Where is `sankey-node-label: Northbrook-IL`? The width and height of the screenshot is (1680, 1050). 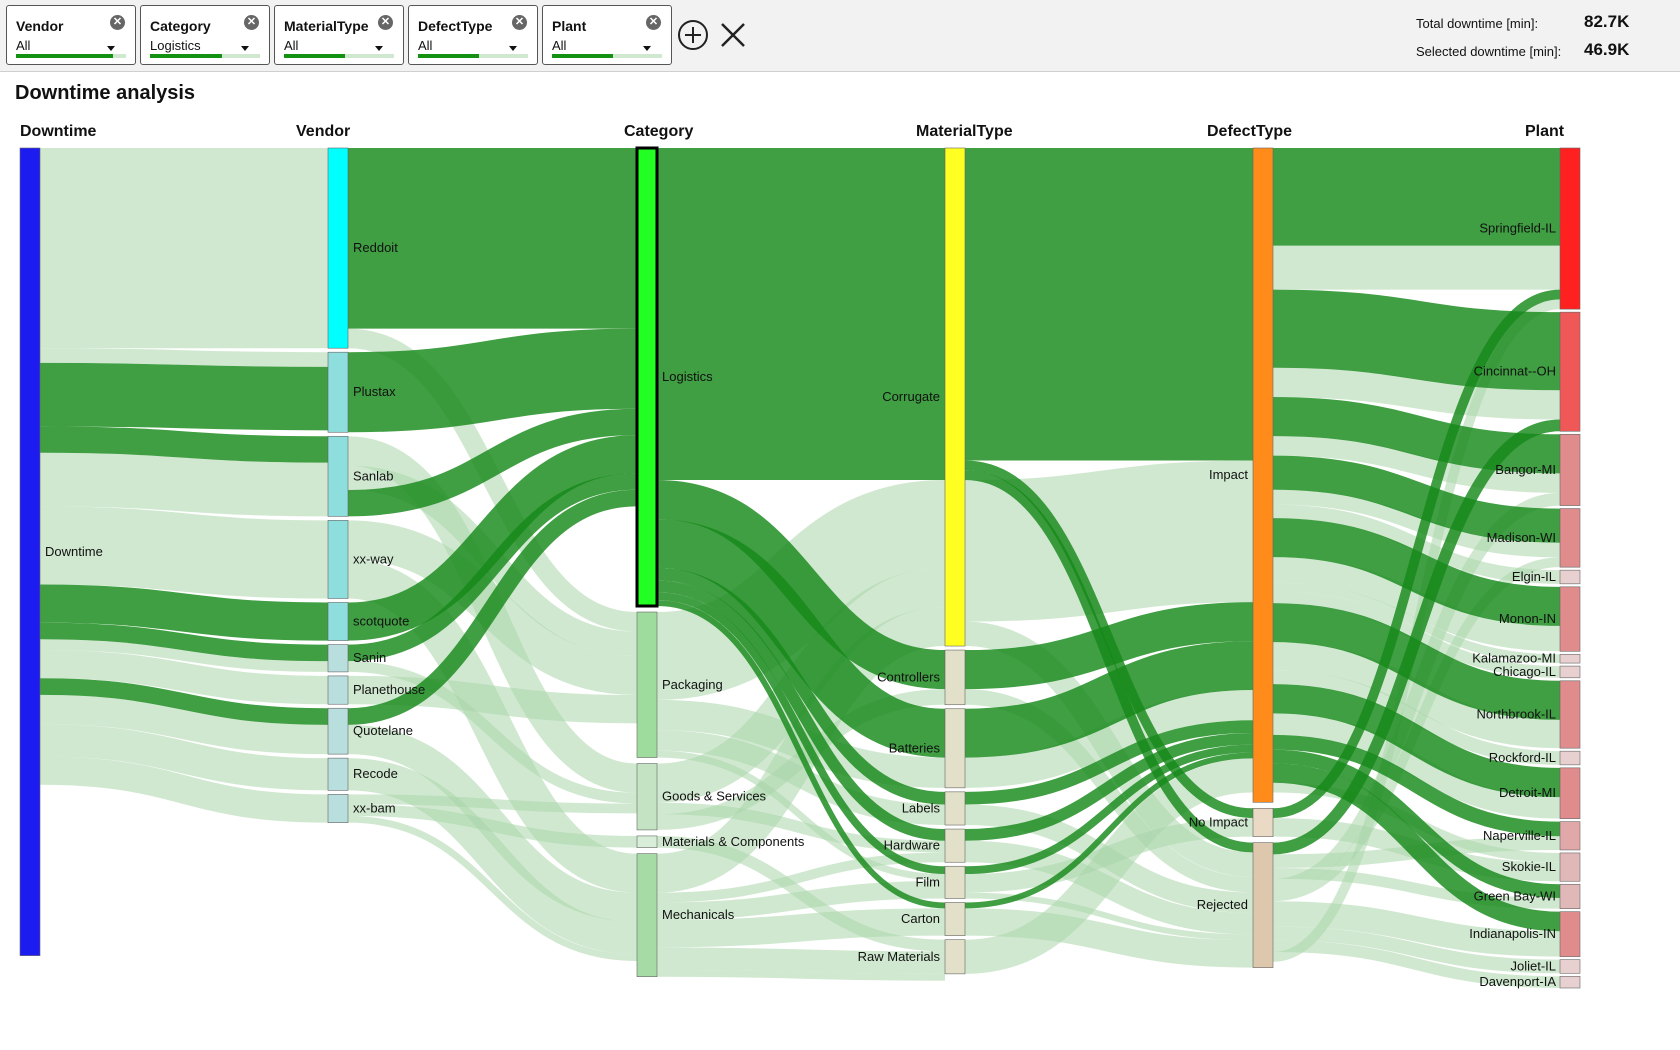
sankey-node-label: Northbrook-IL is located at coordinates (1516, 713).